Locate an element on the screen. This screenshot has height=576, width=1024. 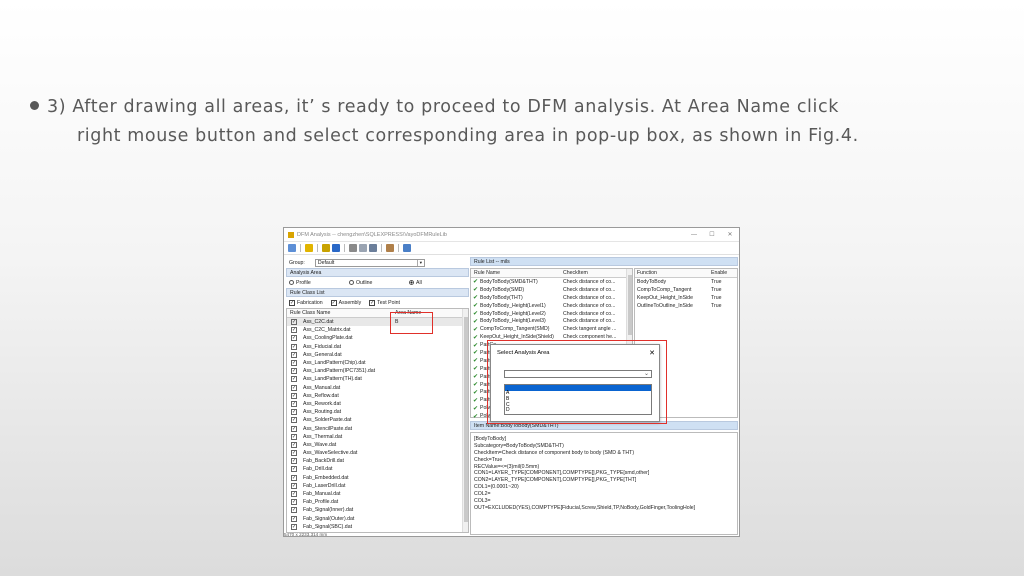
table-row: ✓ Ass_C2C.dat B is located at coordinates (377, 322).